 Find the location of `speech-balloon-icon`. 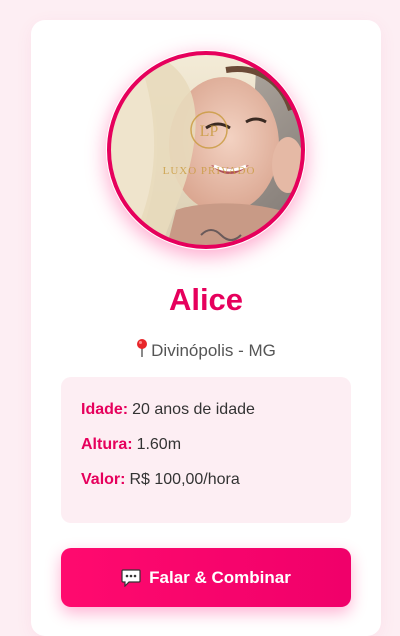

speech-balloon-icon is located at coordinates (131, 577).